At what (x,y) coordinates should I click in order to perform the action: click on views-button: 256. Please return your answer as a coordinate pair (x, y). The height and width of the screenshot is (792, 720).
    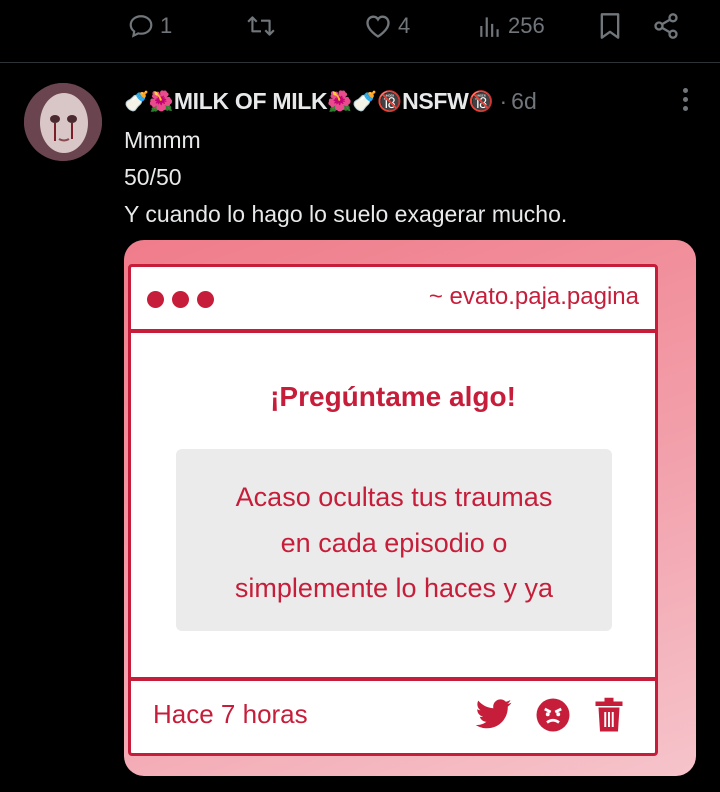
    Looking at the image, I should click on (511, 26).